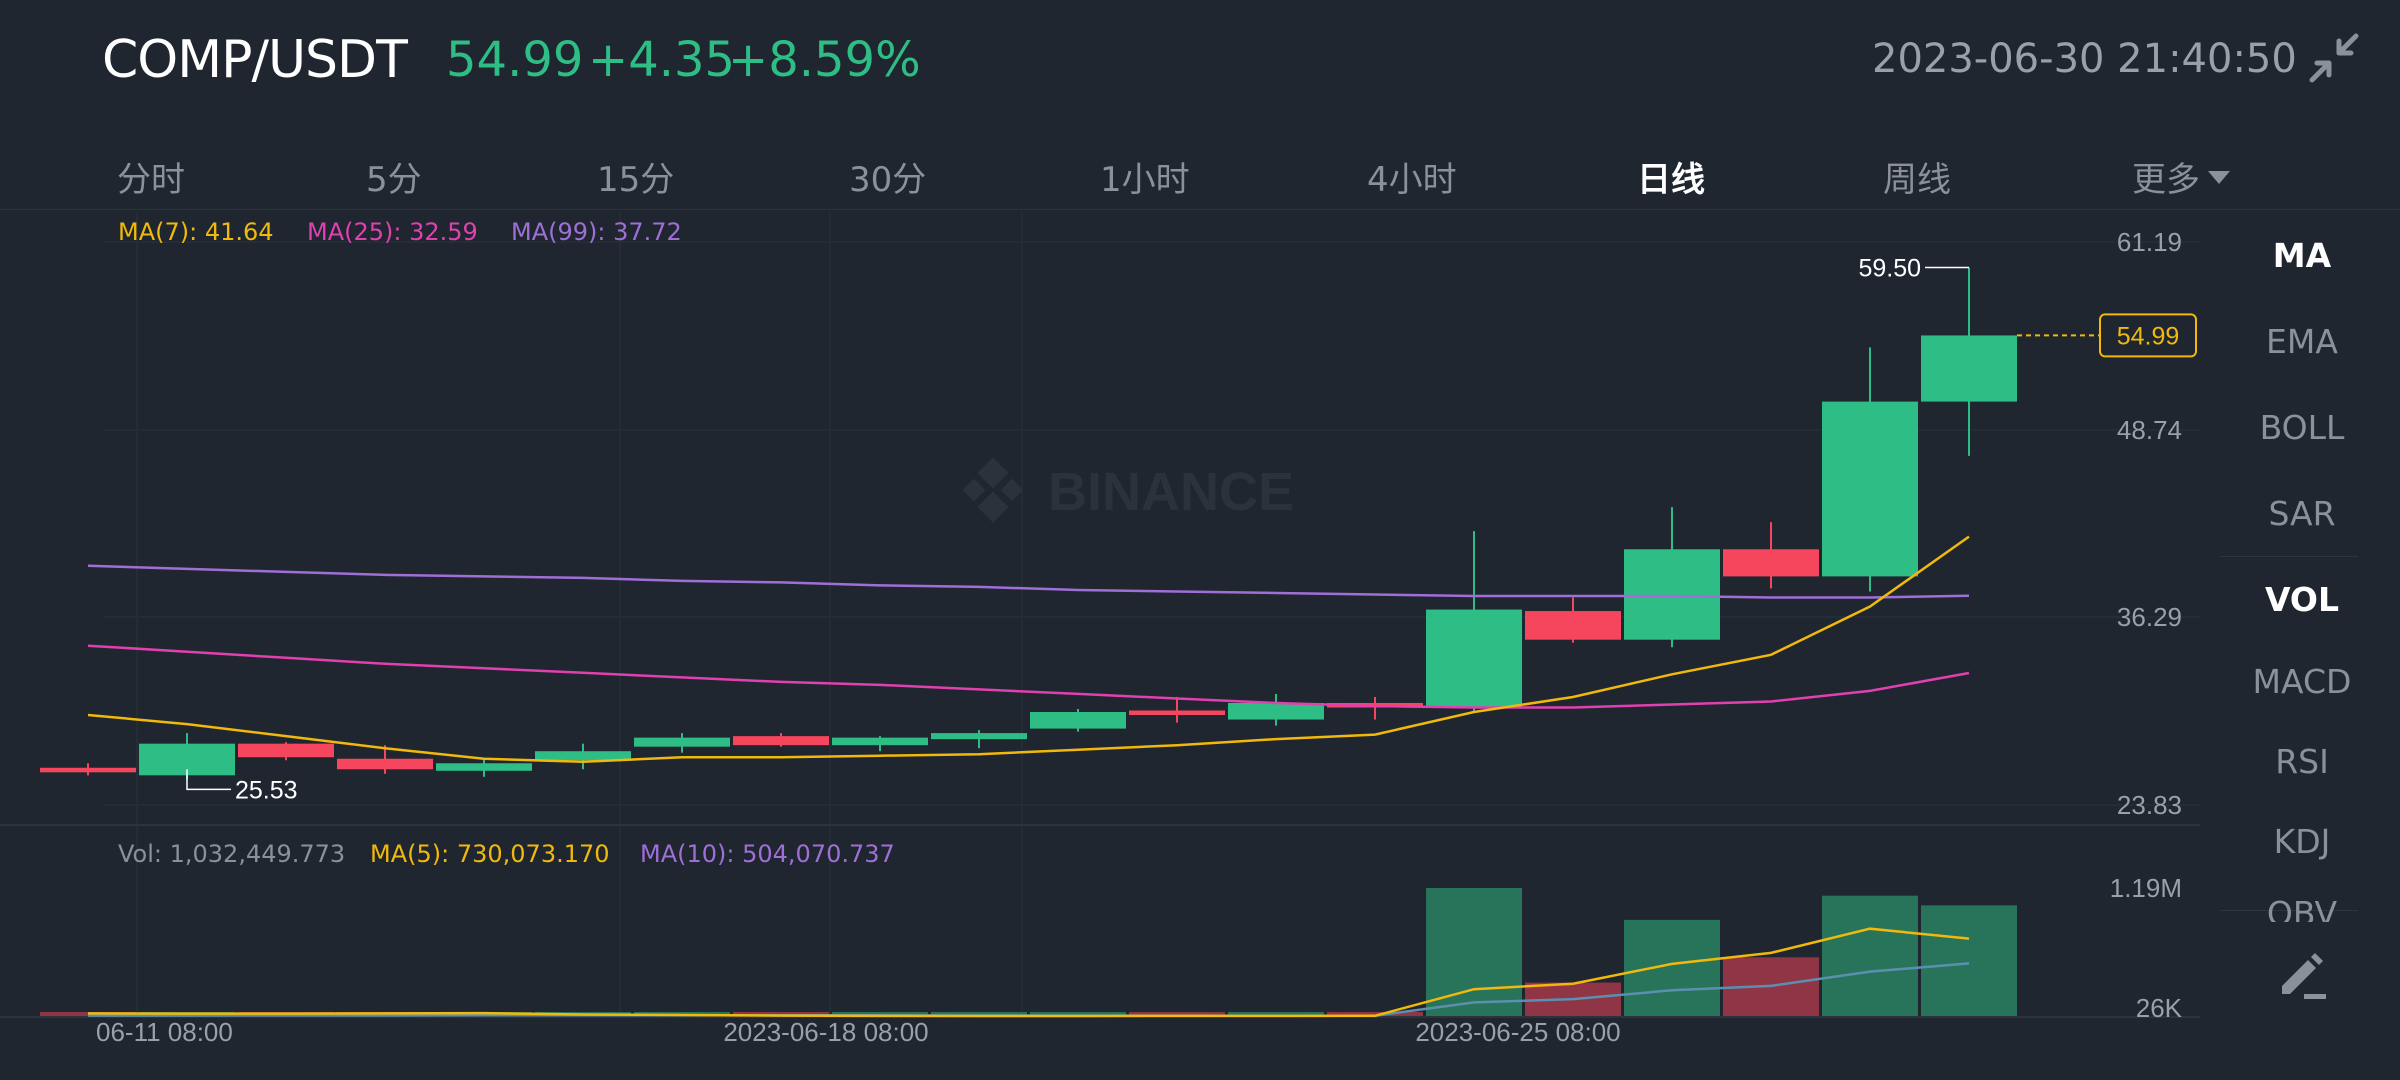 The image size is (2400, 1080). Describe the element at coordinates (1028, 952) in the screenshot. I see `volume-bars` at that location.